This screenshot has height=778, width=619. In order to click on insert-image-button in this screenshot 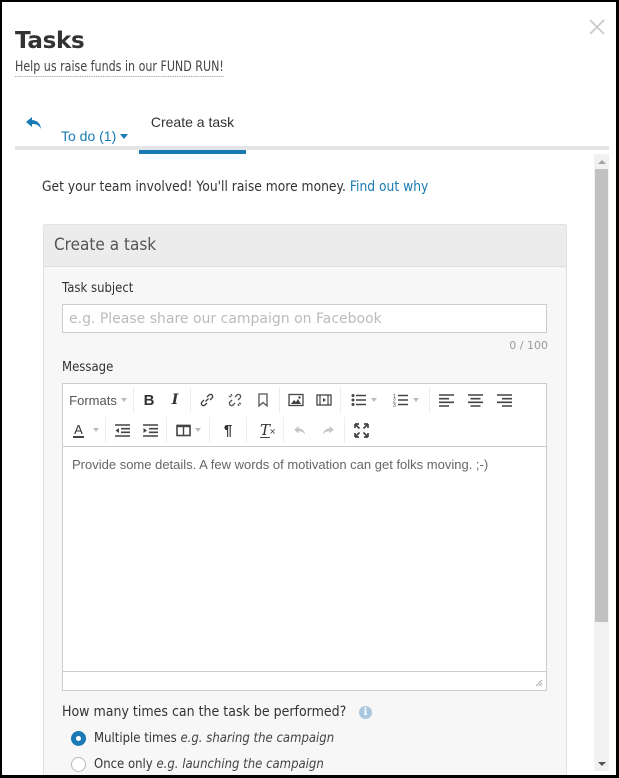, I will do `click(296, 400)`.